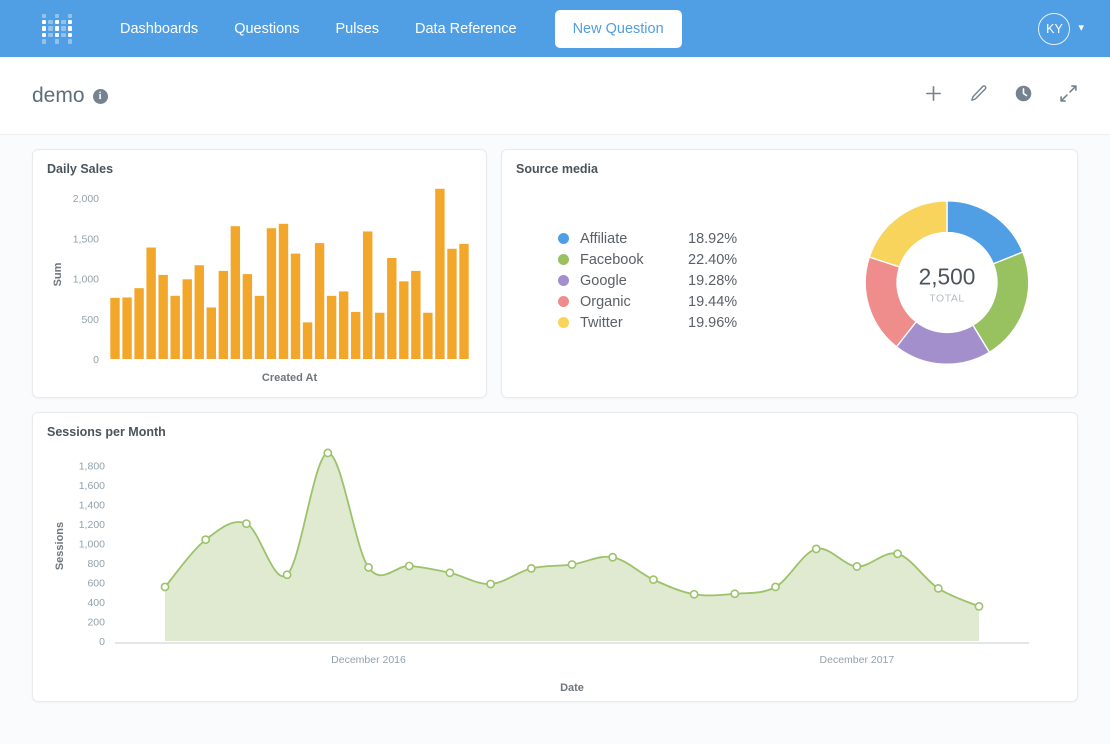 This screenshot has width=1110, height=744. I want to click on y-axis-tick: 1,200, so click(92, 525).